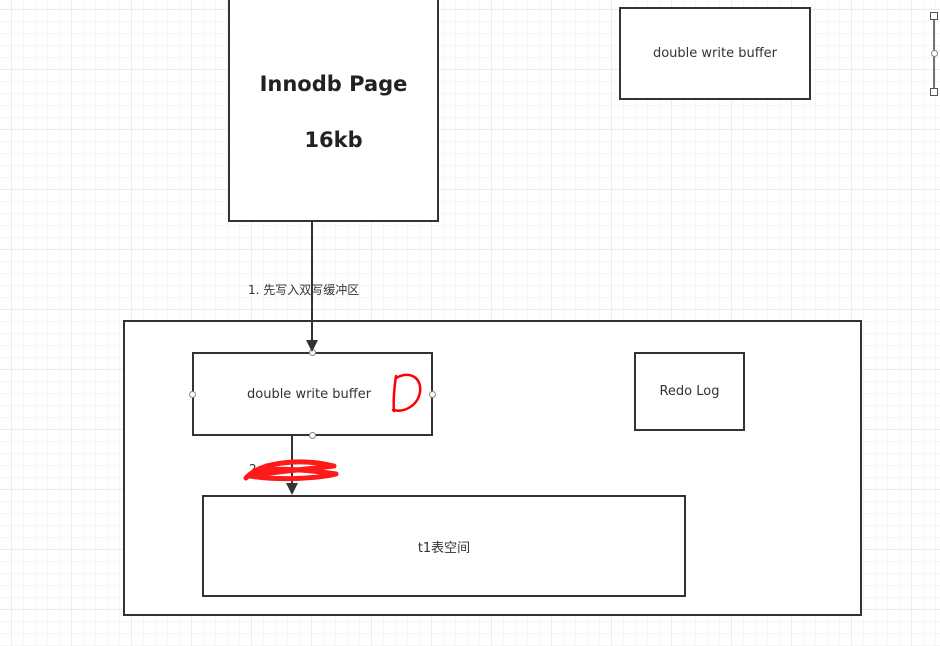 This screenshot has height=646, width=940. What do you see at coordinates (934, 16) in the screenshot?
I see `resize-handle-top` at bounding box center [934, 16].